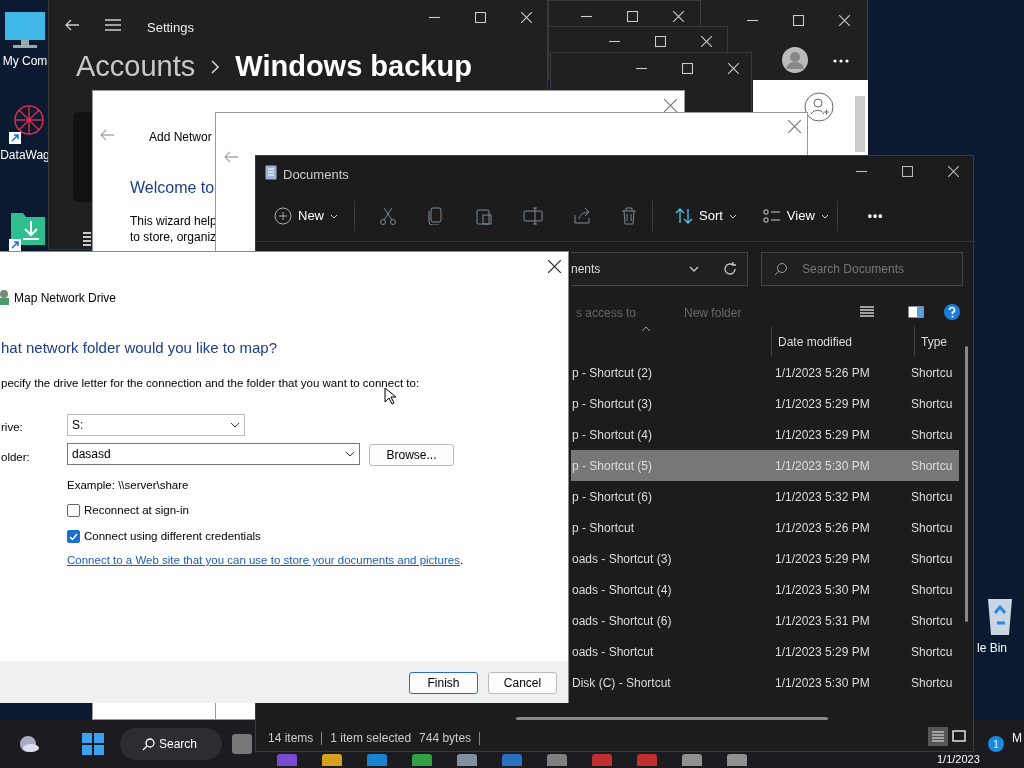 This screenshot has height=768, width=1024. Describe the element at coordinates (659, 269) in the screenshot. I see `address-bar: nents` at that location.